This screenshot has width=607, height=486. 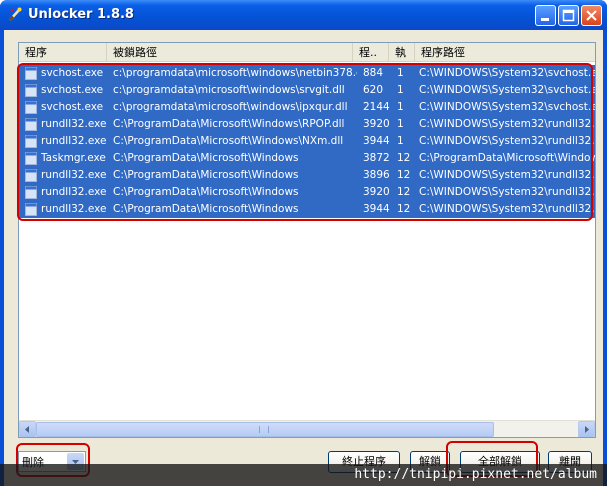 I want to click on process-path: C:\ProgramData\Microsoft\Windows, so click(x=507, y=158).